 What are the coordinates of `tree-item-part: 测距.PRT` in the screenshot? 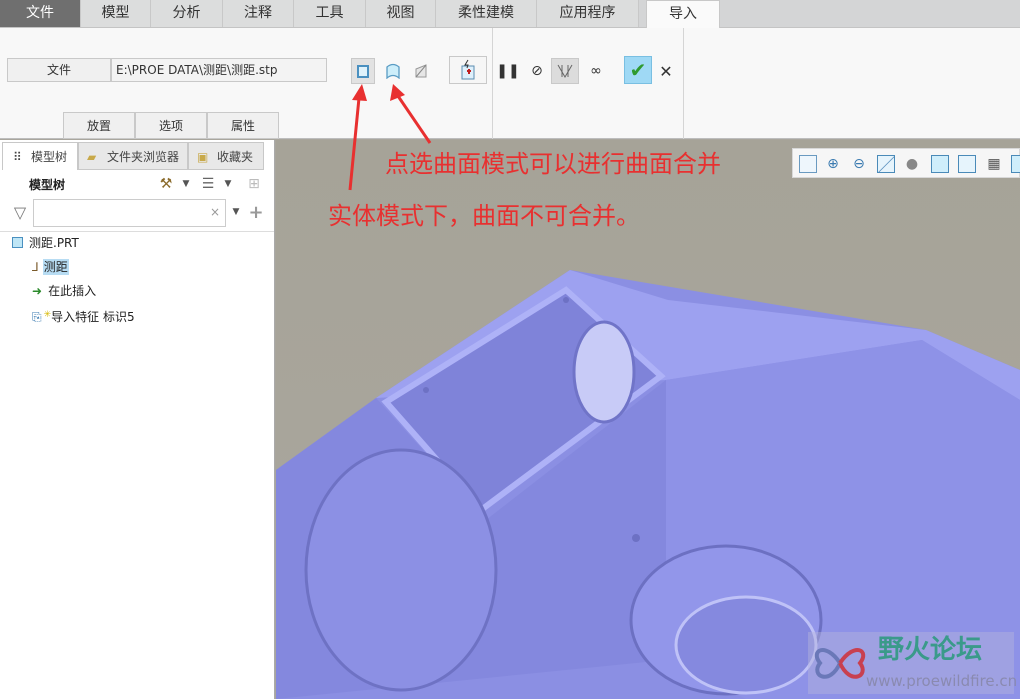 It's located at (45, 243).